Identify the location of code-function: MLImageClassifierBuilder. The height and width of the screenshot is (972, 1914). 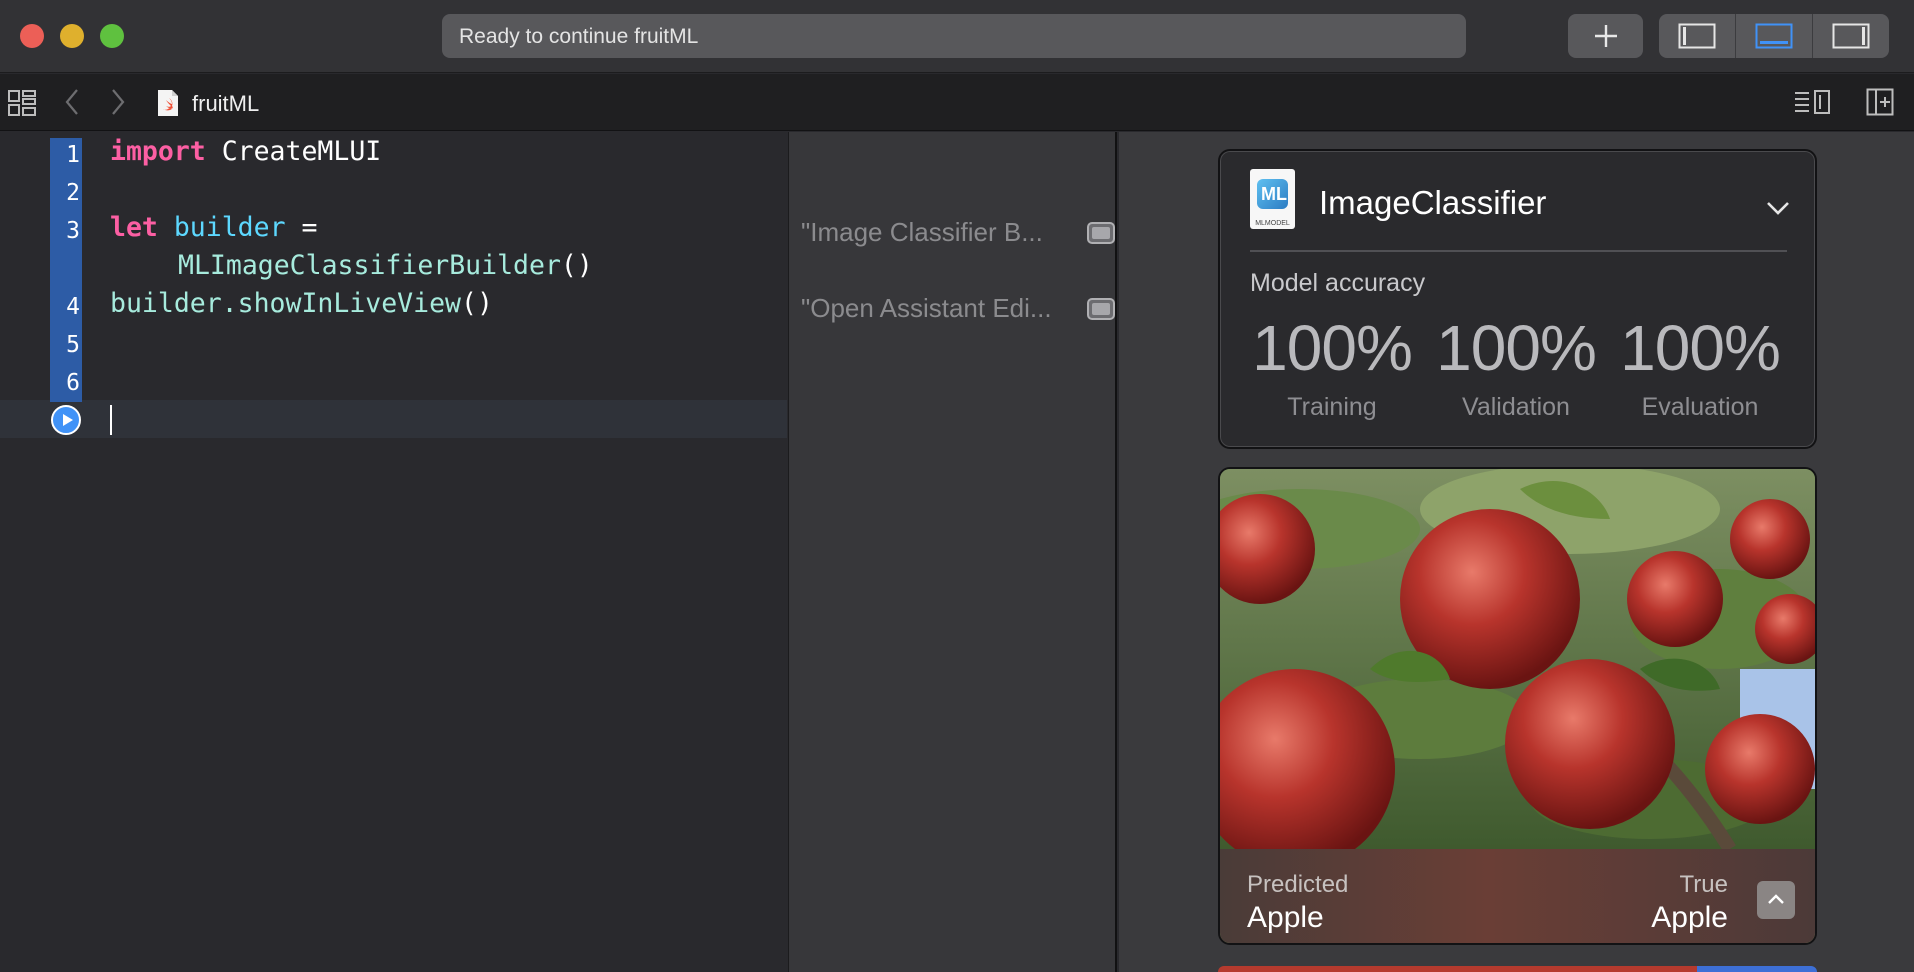
(369, 265).